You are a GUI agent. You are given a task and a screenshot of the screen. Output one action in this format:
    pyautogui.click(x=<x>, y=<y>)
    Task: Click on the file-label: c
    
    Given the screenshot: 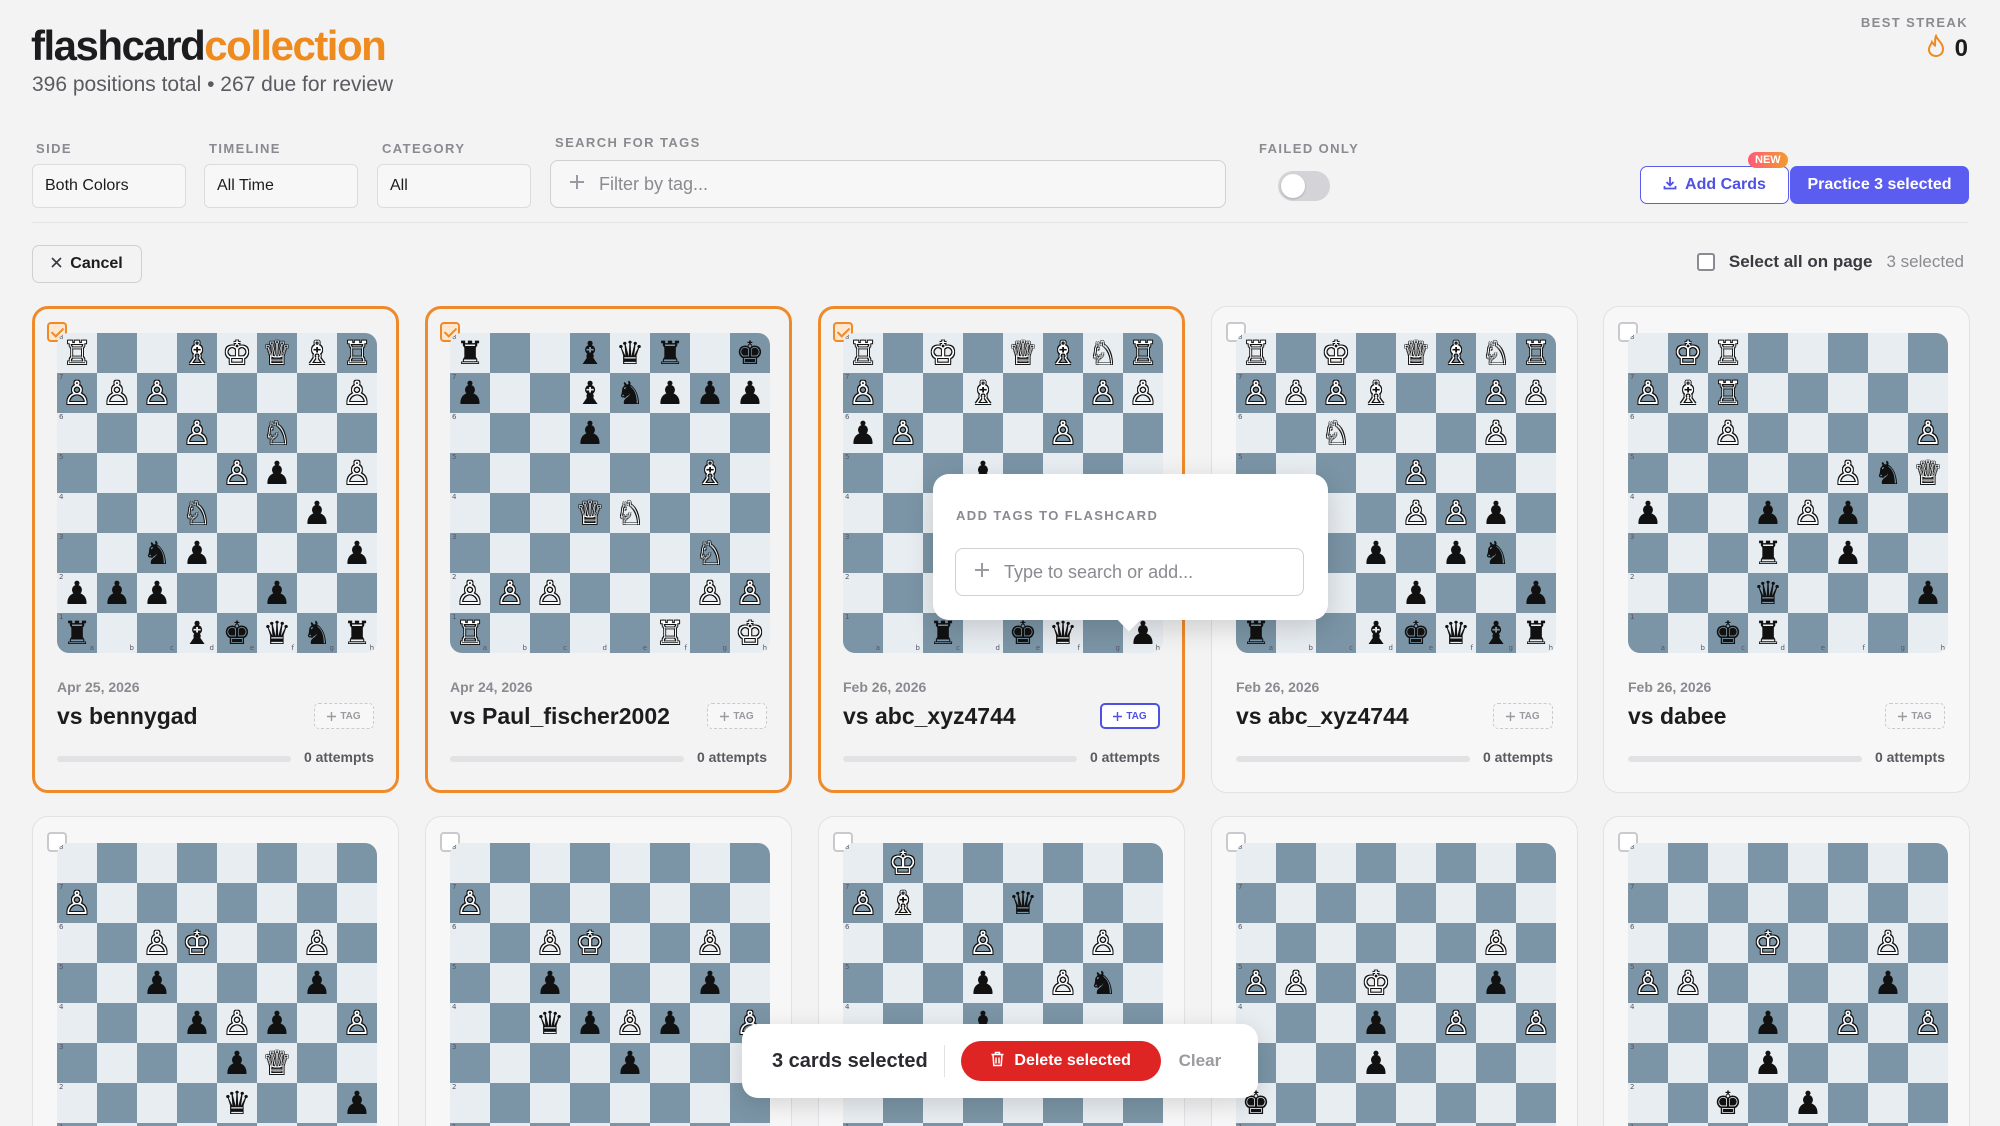 What is the action you would take?
    pyautogui.click(x=958, y=648)
    